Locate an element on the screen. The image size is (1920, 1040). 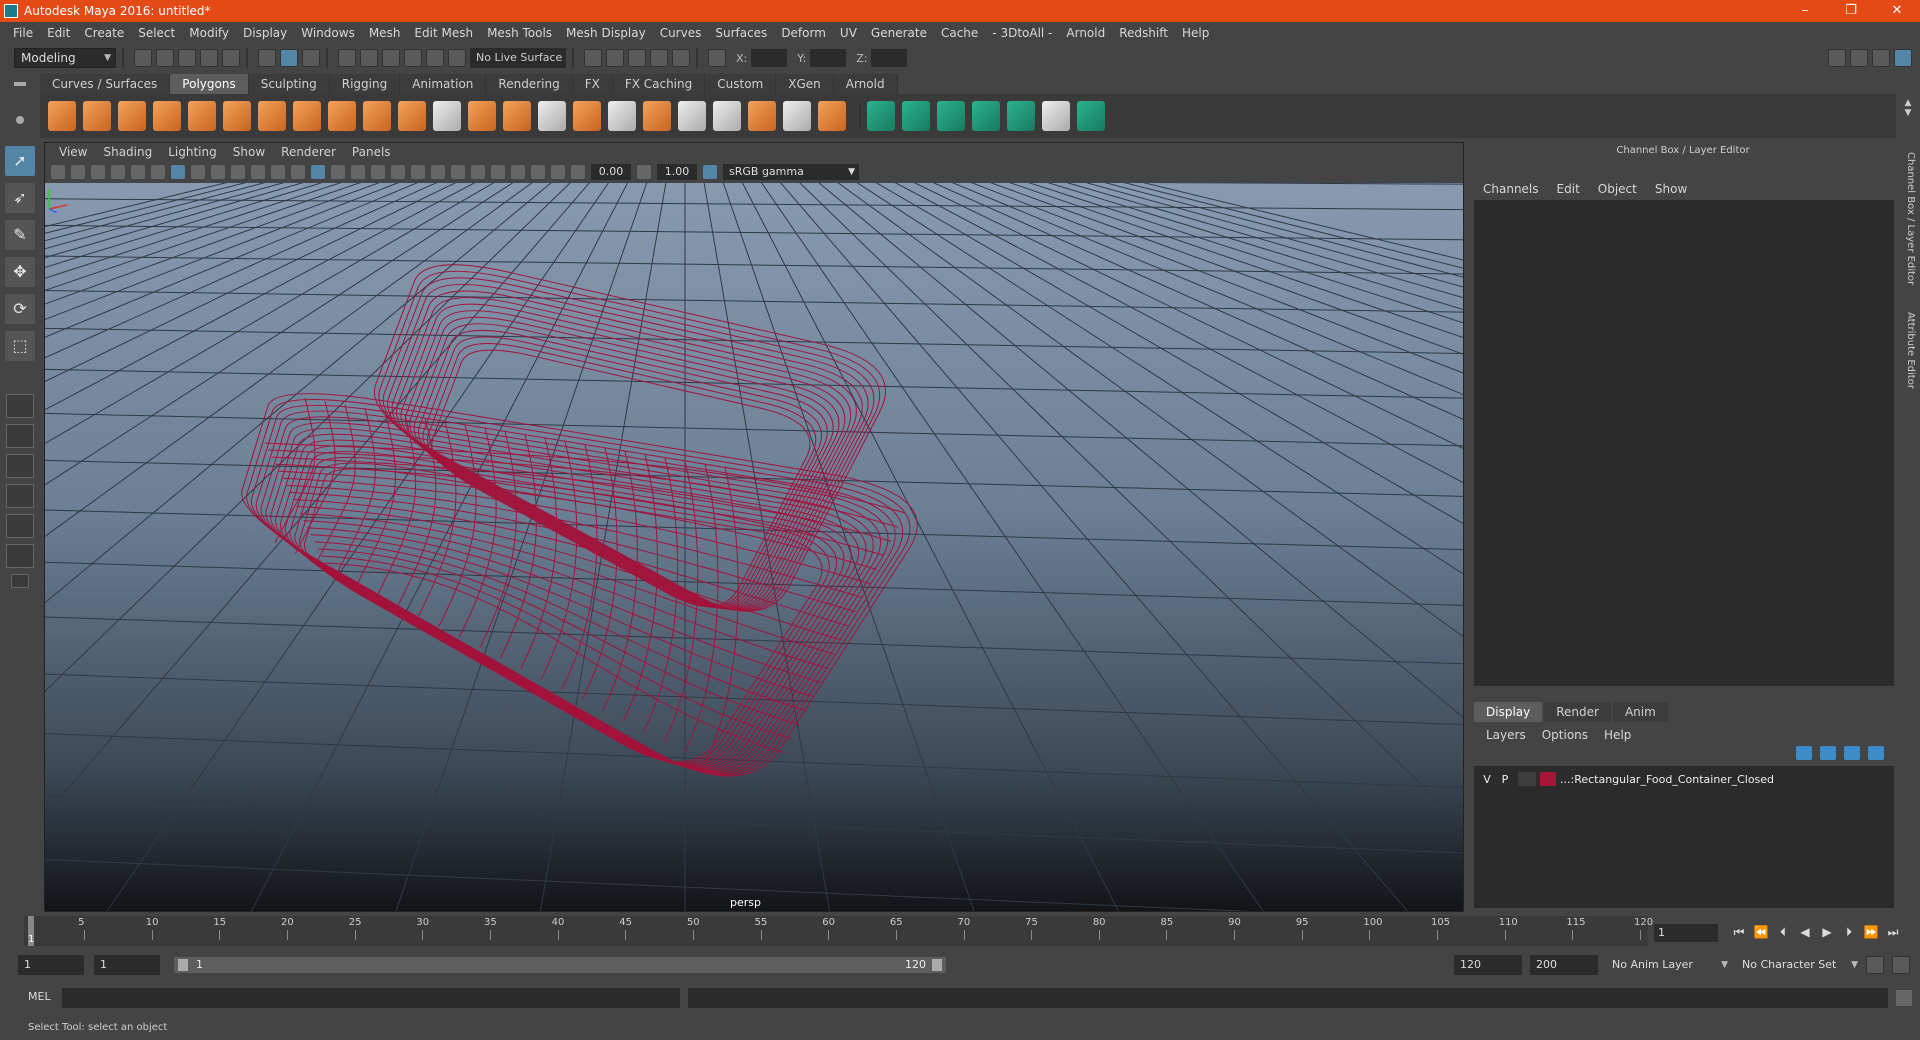
channel-box-icon is located at coordinates (1903, 58).